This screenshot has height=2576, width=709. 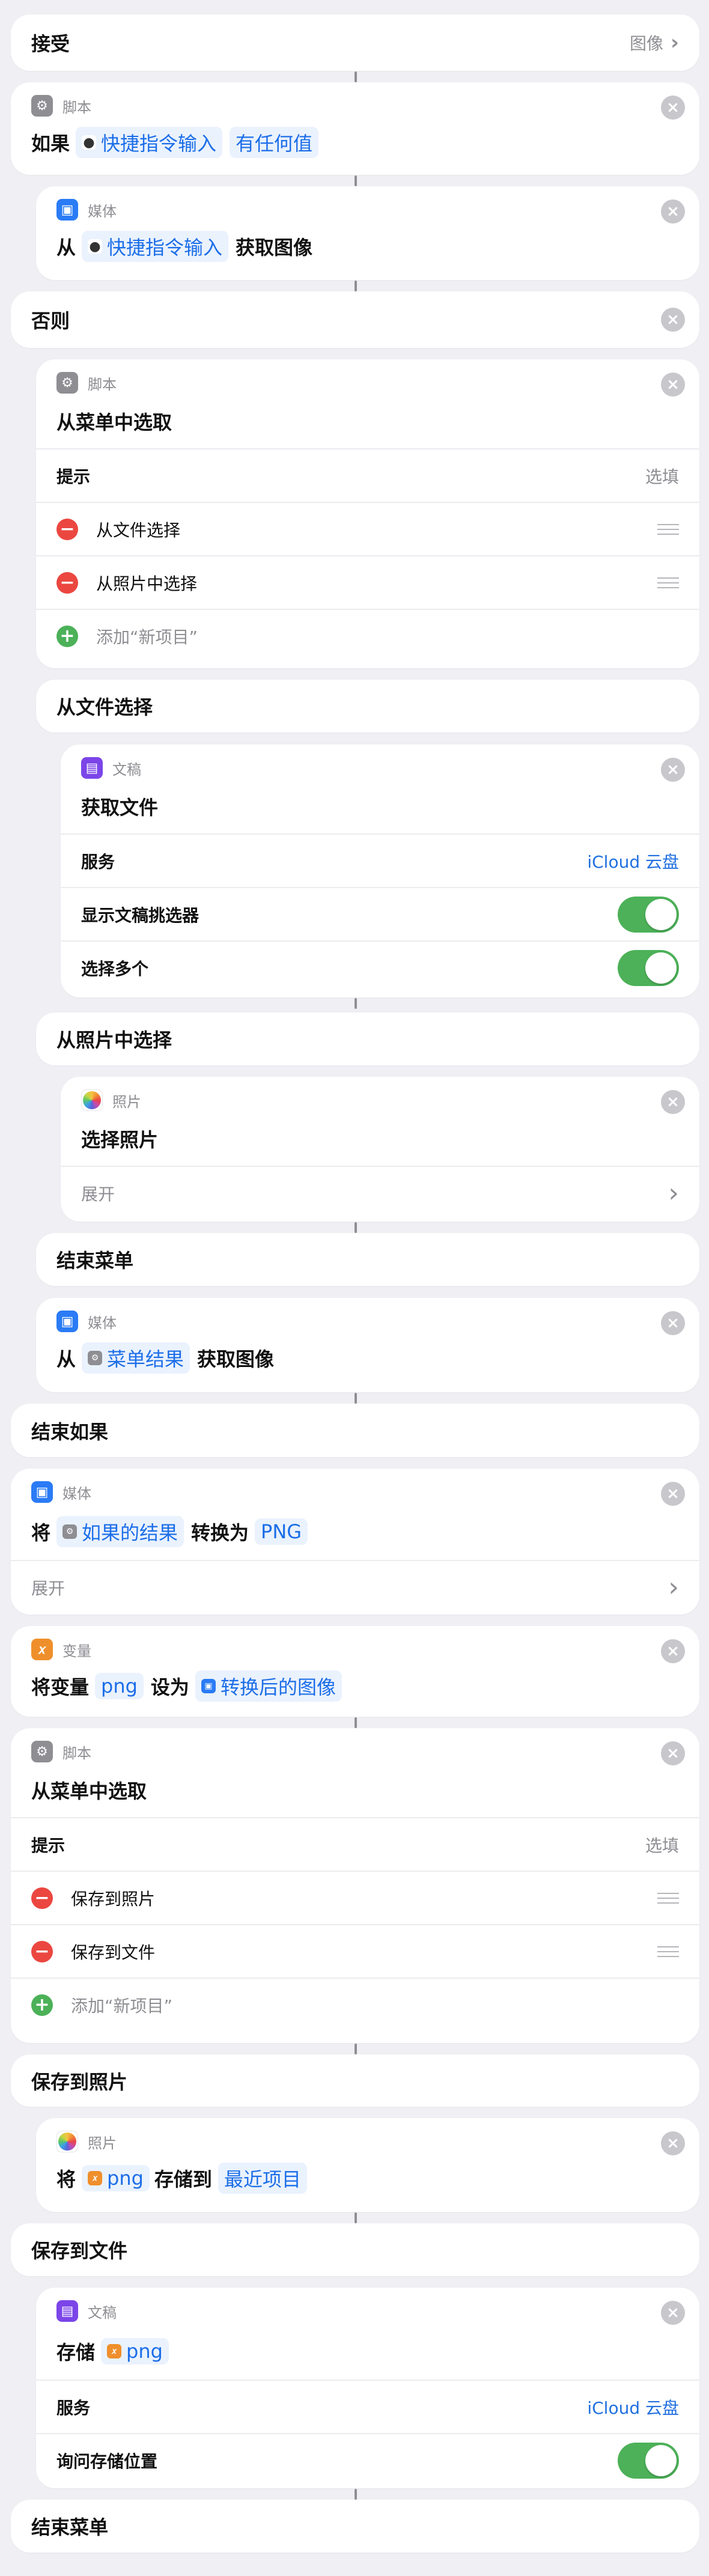 I want to click on expand-label: 展开, so click(x=48, y=1588).